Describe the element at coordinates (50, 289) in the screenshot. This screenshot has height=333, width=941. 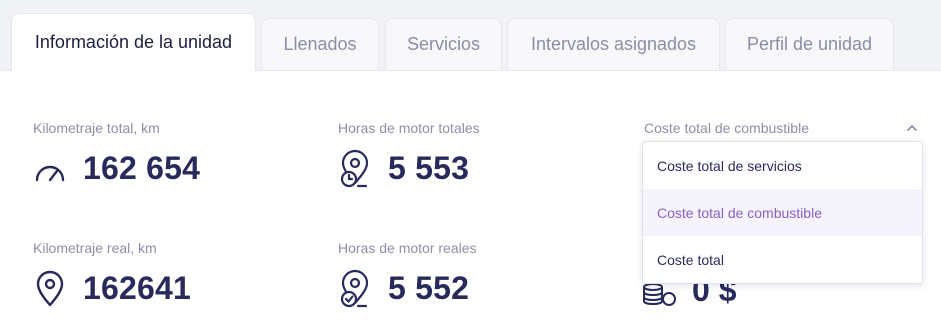
I see `location-pin-icon` at that location.